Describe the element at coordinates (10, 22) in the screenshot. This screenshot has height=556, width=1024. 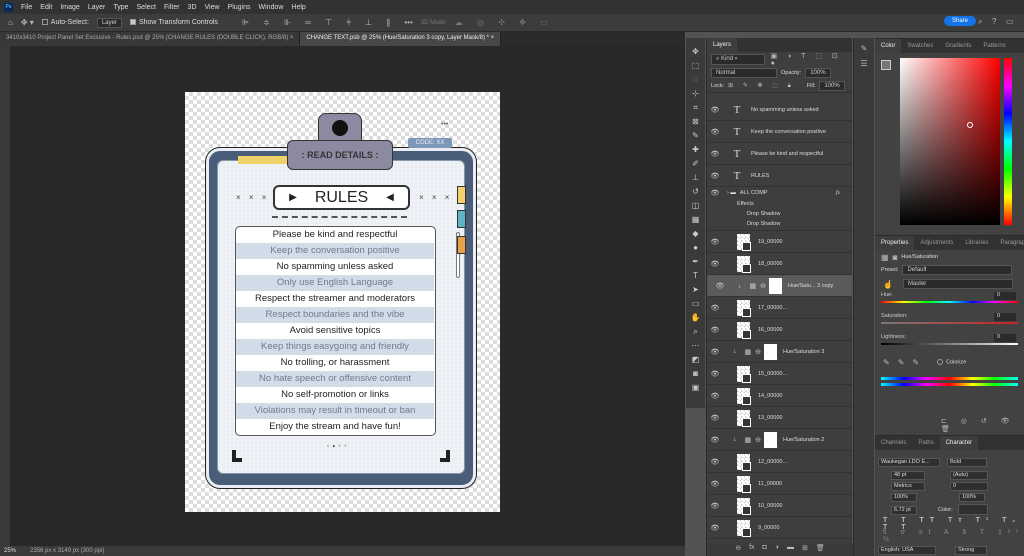
I see `home-icon: ⌂` at that location.